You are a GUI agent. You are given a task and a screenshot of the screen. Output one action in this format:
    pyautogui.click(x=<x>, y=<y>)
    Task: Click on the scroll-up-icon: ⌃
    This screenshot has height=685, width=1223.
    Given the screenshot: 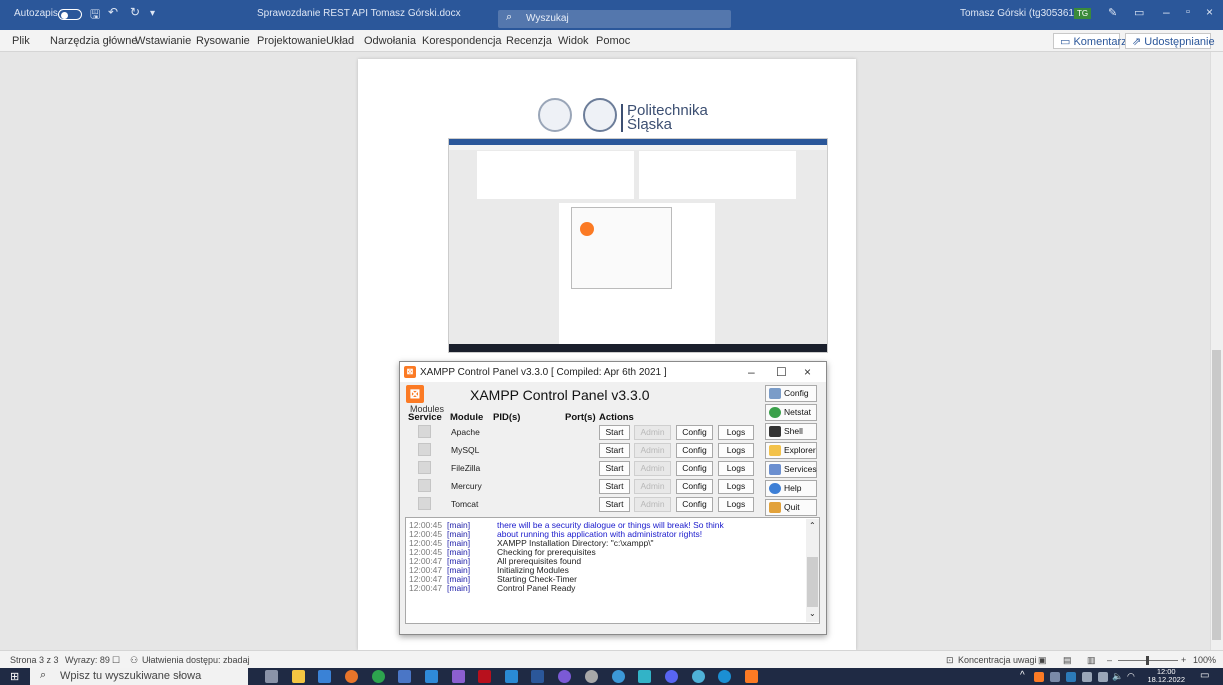 What is the action you would take?
    pyautogui.click(x=812, y=525)
    